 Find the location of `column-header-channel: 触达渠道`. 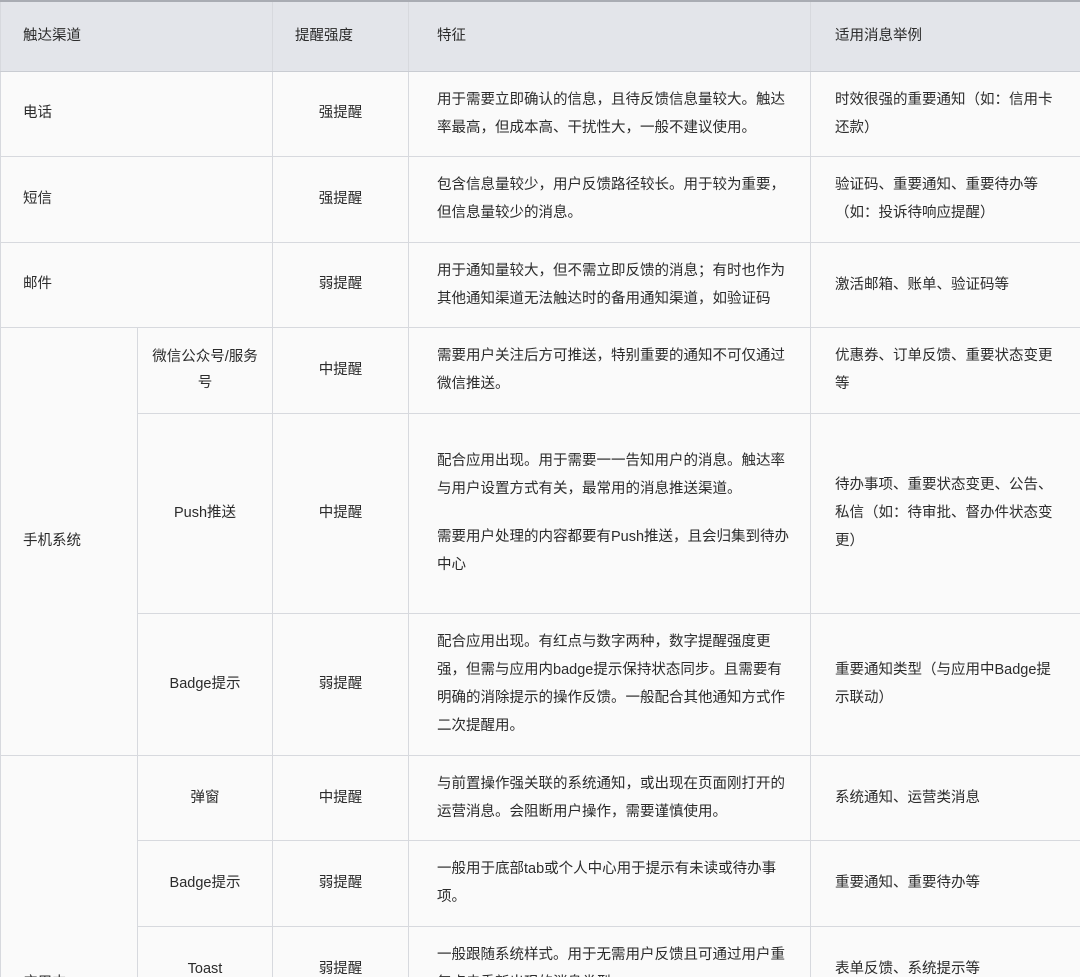

column-header-channel: 触达渠道 is located at coordinates (136, 36).